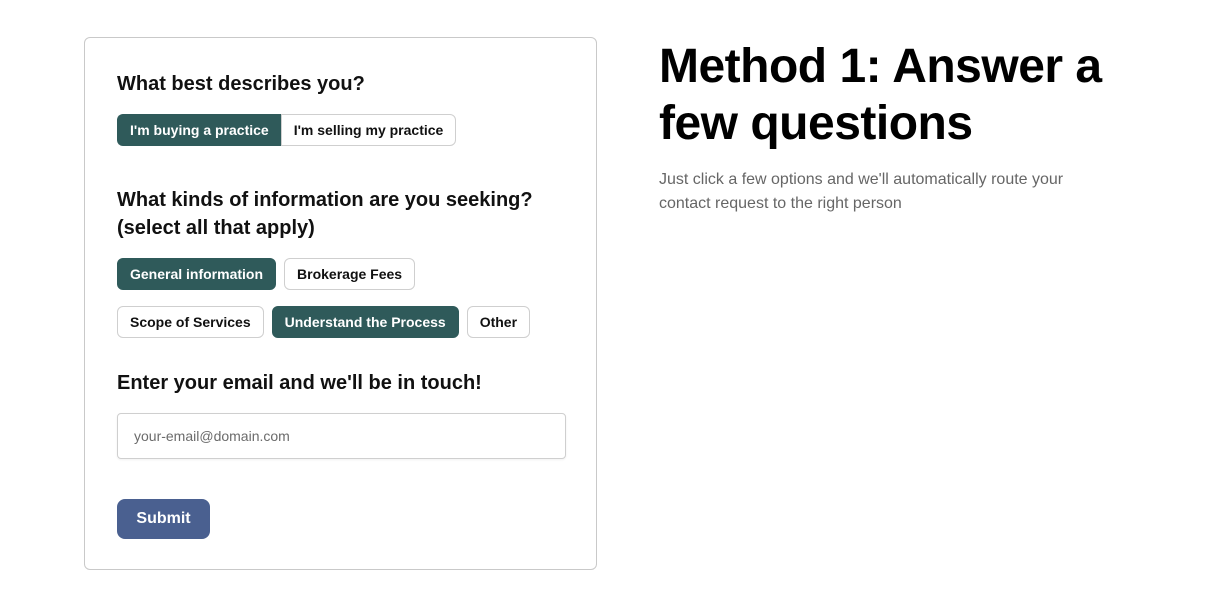 Image resolution: width=1226 pixels, height=610 pixels. I want to click on role-question: What best describes you?, so click(241, 84).